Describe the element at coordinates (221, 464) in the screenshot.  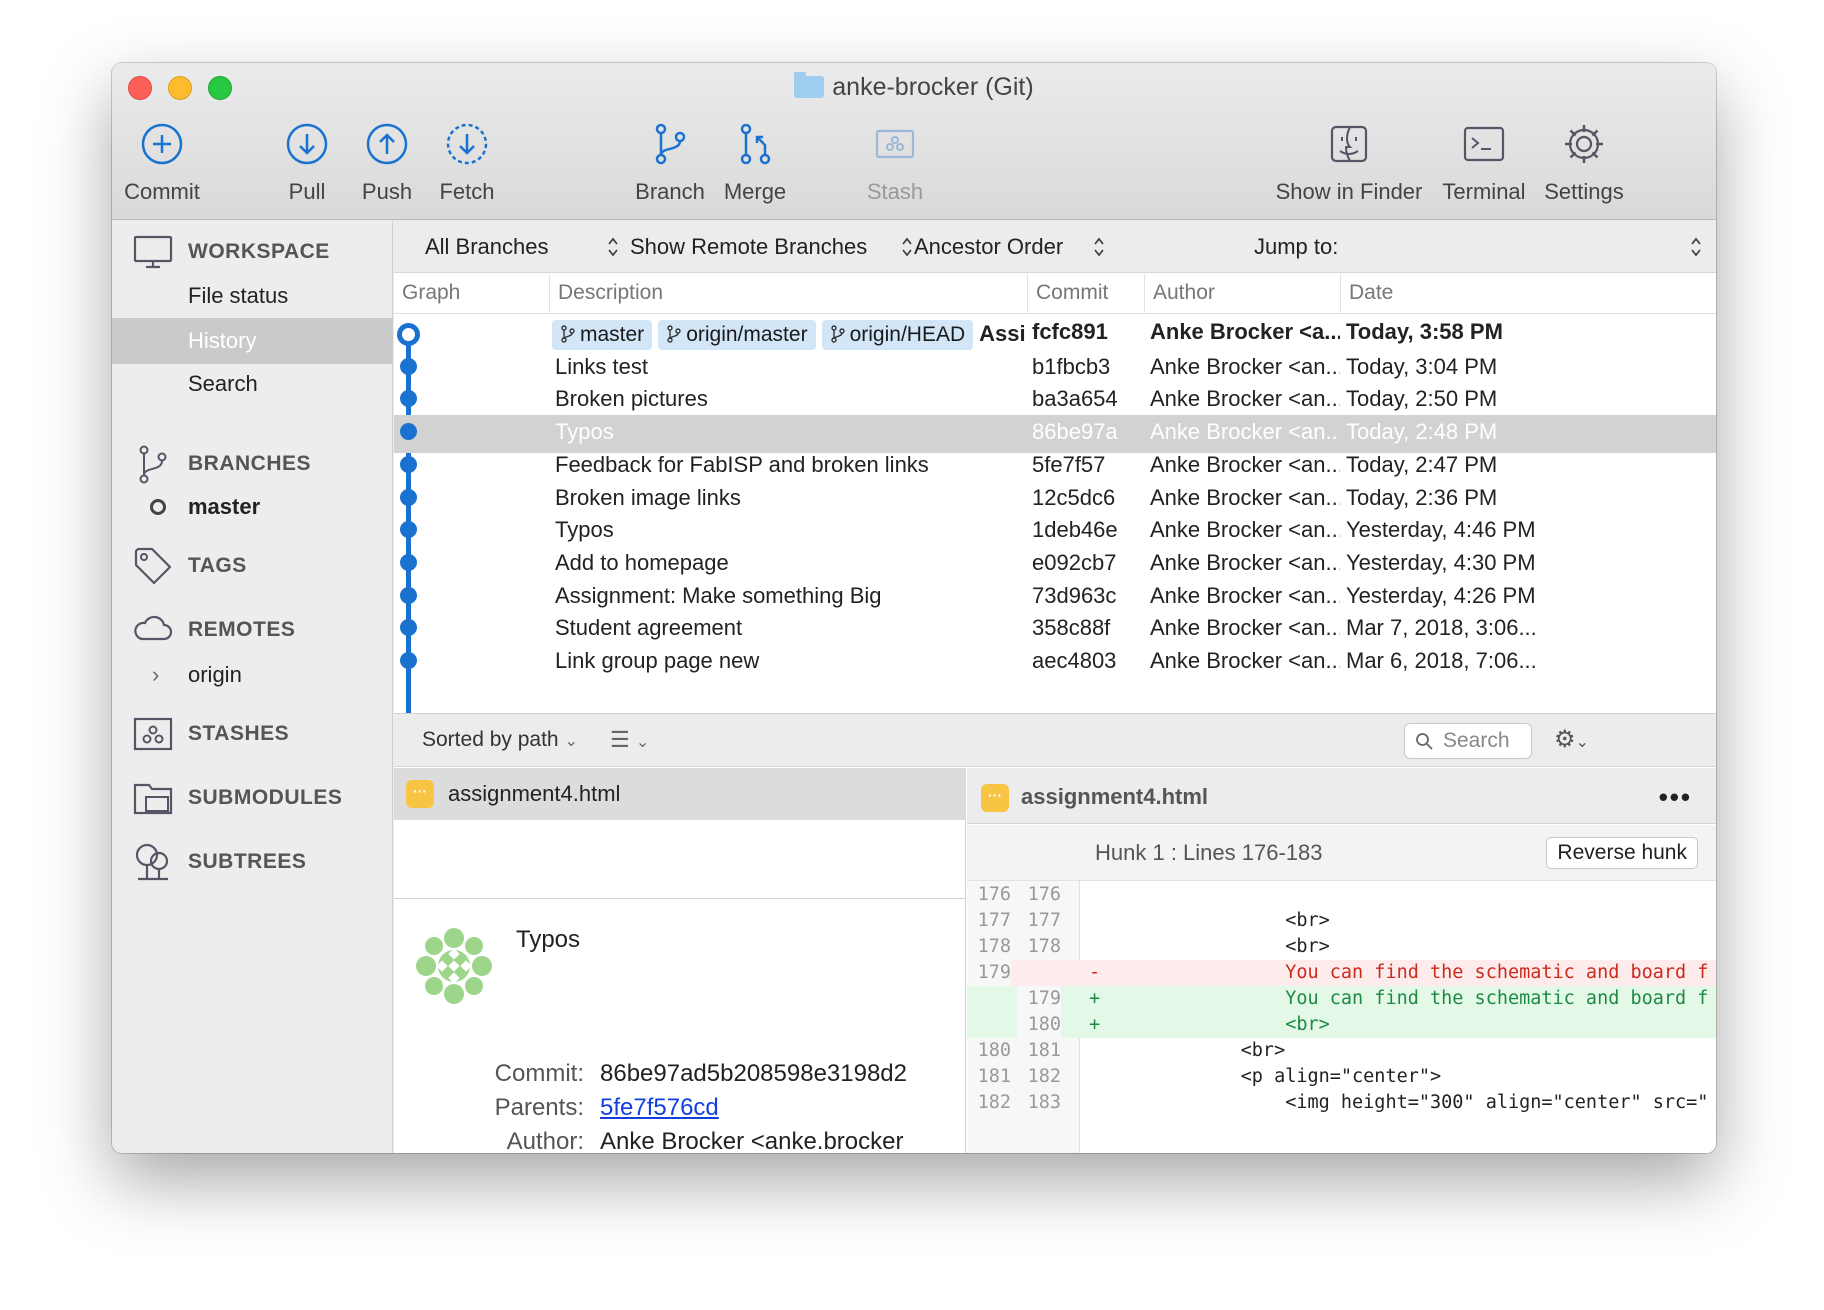
I see `sidebar-section-branches: BRANCHES` at that location.